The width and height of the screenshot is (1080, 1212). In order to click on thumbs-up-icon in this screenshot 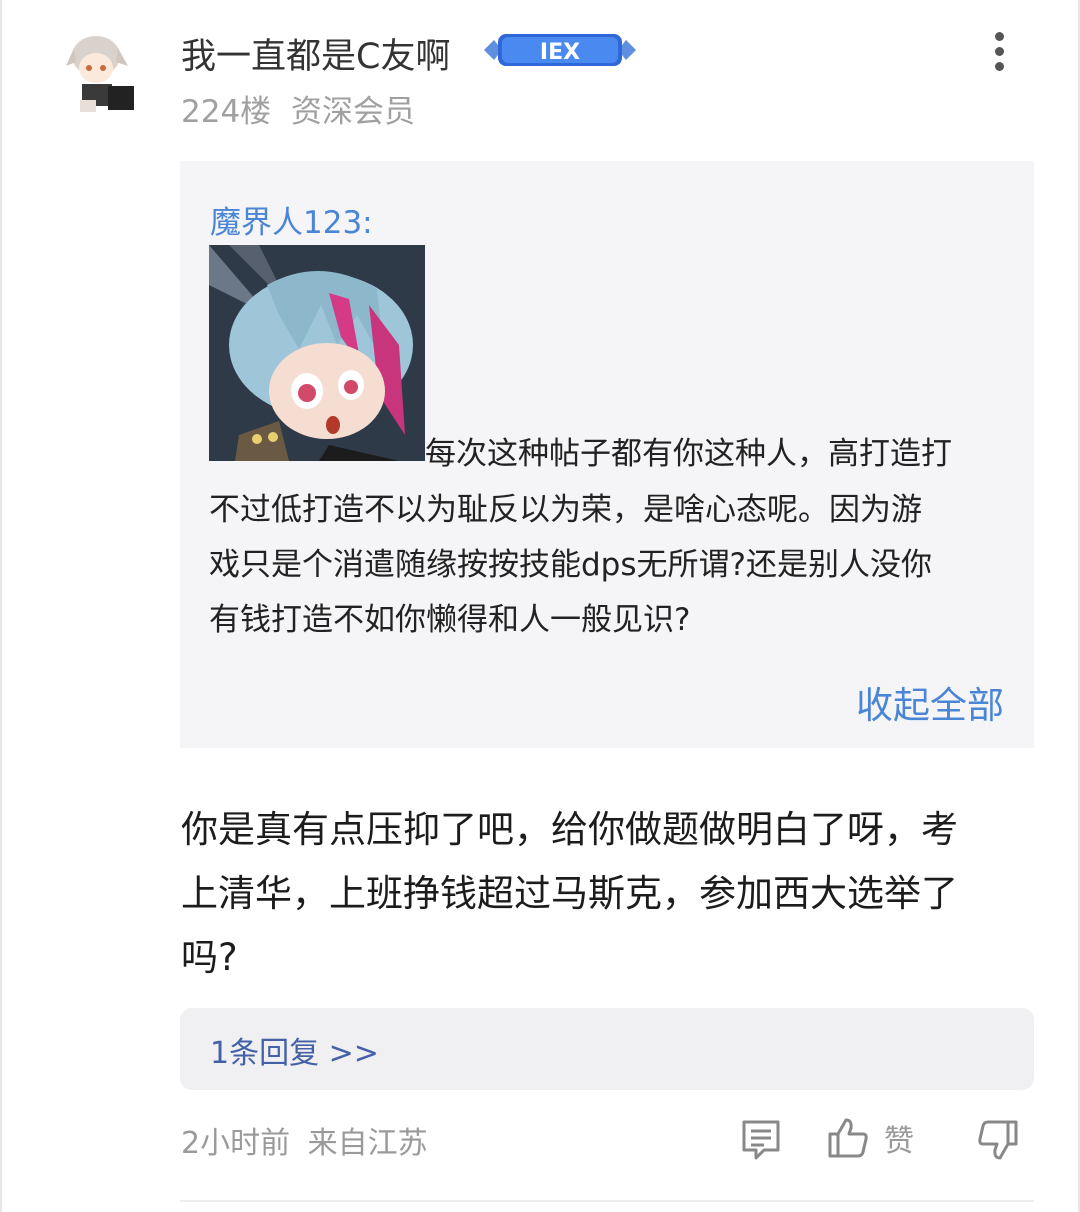, I will do `click(848, 1138)`.